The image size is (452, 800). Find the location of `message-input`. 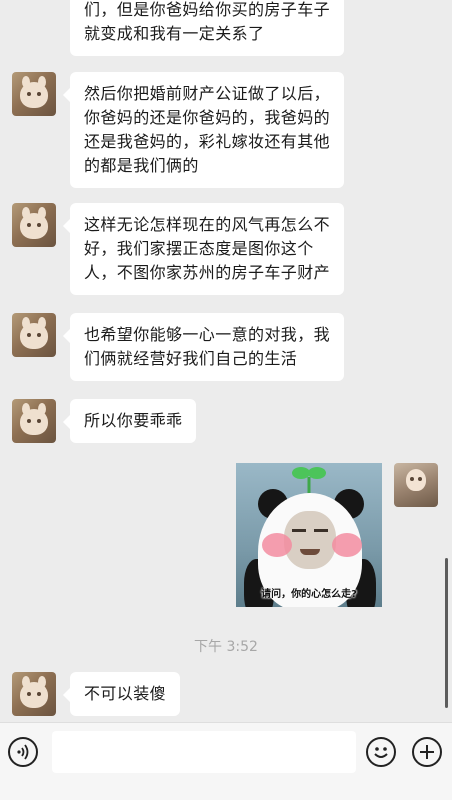

message-input is located at coordinates (204, 752).